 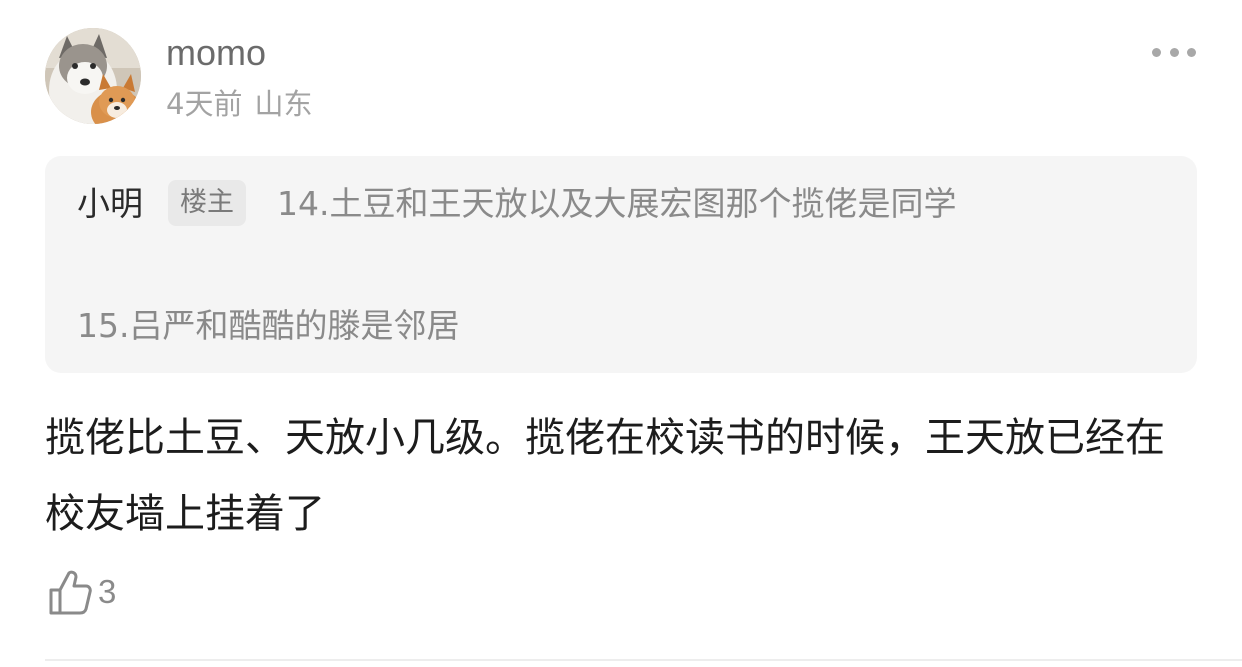 What do you see at coordinates (207, 203) in the screenshot?
I see `op-badge: 楼主` at bounding box center [207, 203].